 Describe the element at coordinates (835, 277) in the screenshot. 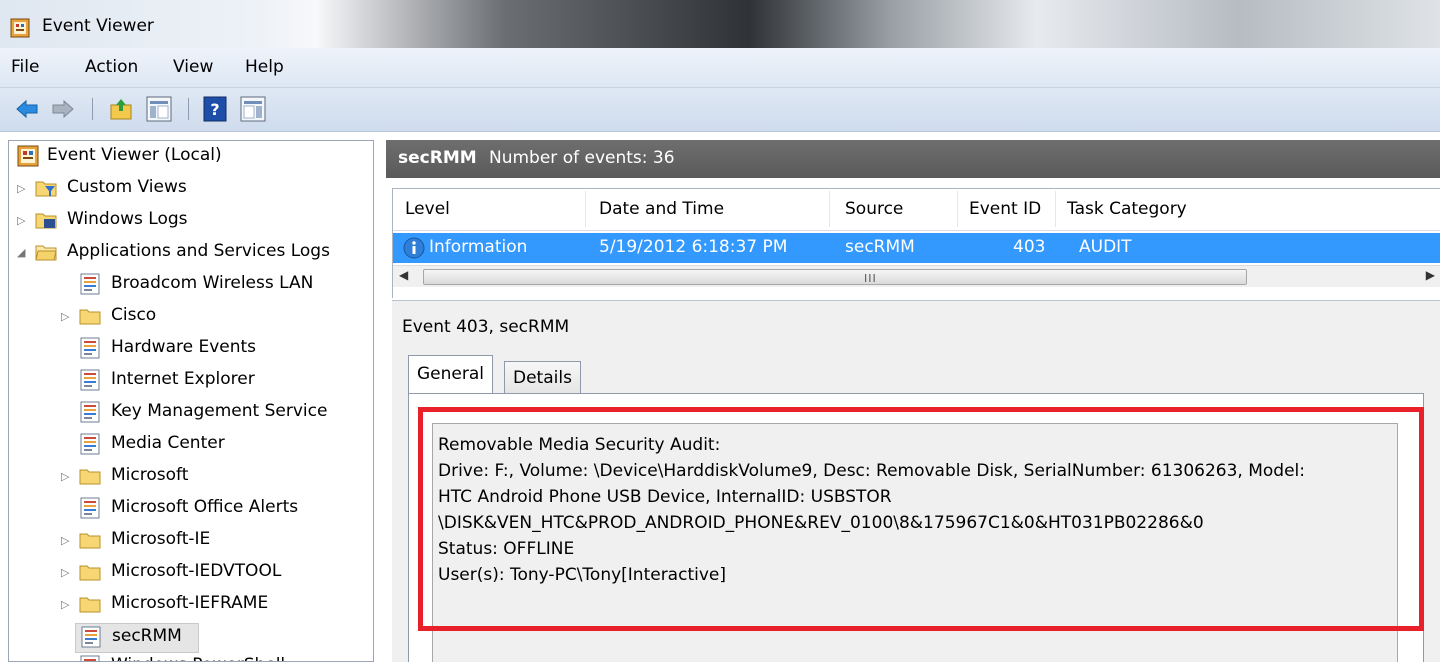

I see `scroll-thumb: III` at that location.